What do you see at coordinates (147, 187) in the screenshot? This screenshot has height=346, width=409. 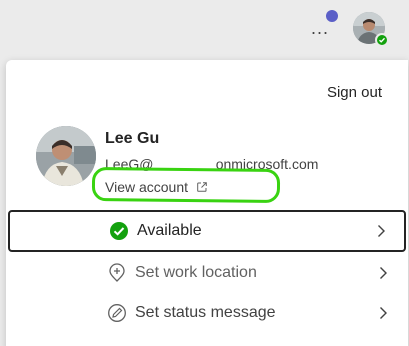 I see `view-account-label: View account` at bounding box center [147, 187].